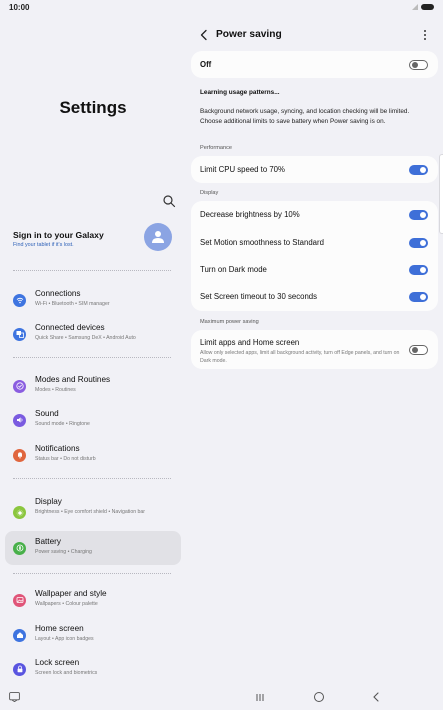 The image size is (443, 710). I want to click on sun-icon, so click(19, 512).